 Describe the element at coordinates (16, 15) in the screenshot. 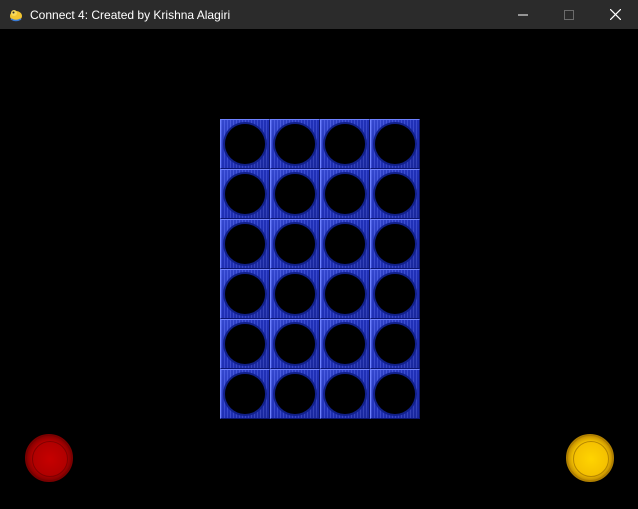

I see `pygame-snake-icon` at that location.